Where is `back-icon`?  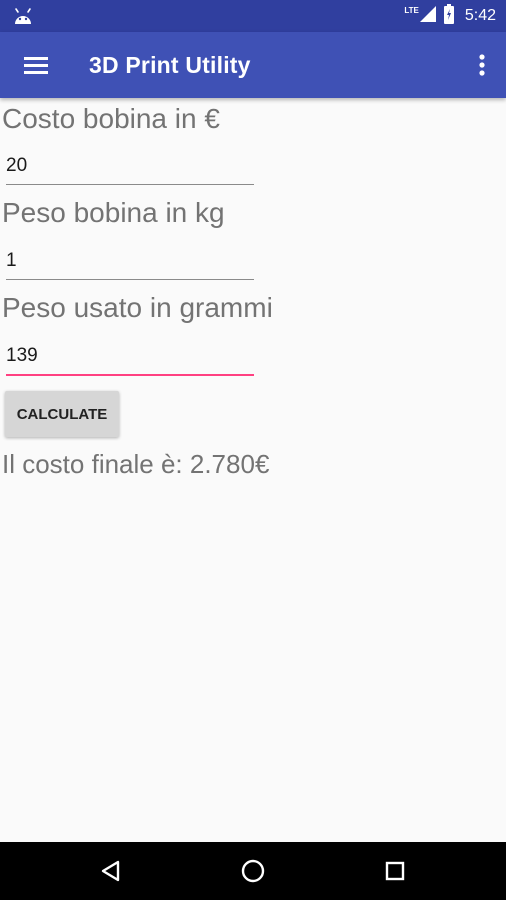 back-icon is located at coordinates (111, 871).